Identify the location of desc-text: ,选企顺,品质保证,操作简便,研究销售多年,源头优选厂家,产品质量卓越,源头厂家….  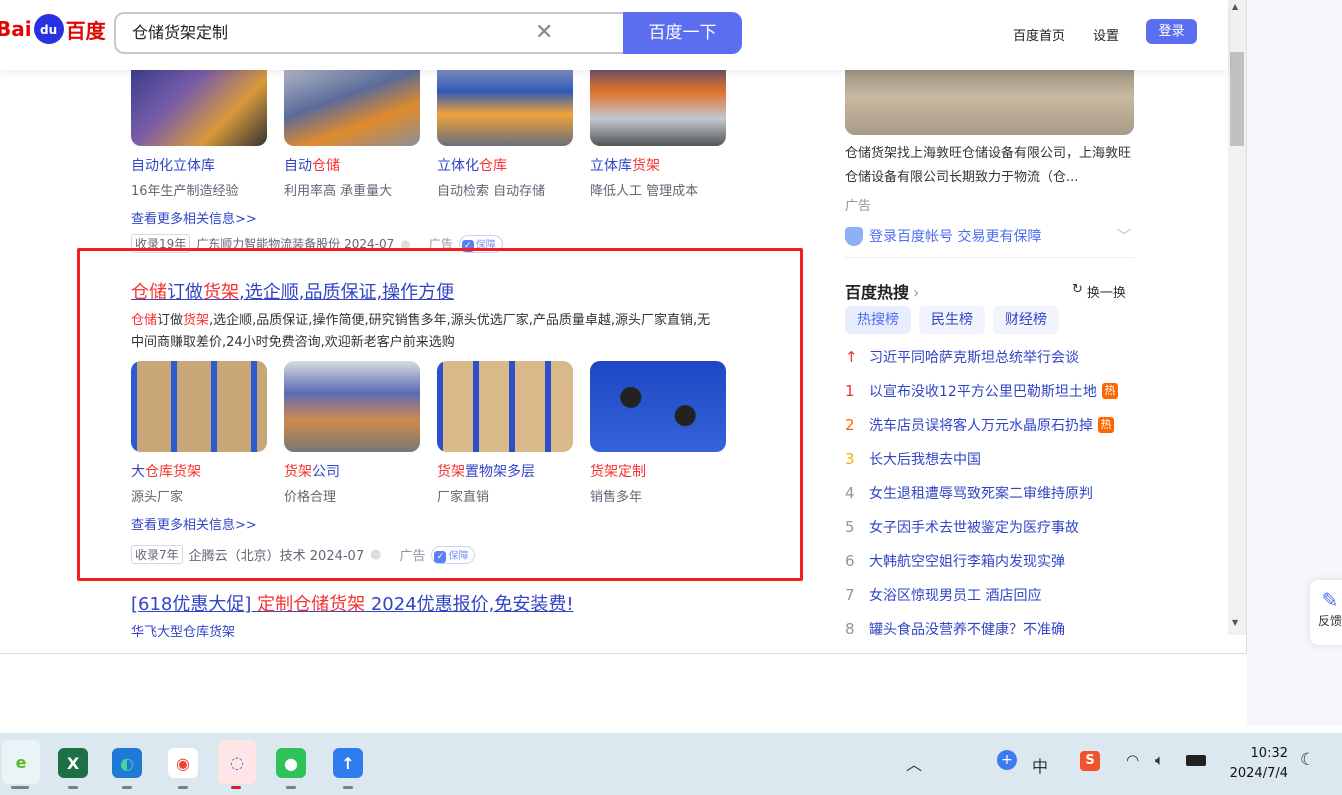
(421, 331).